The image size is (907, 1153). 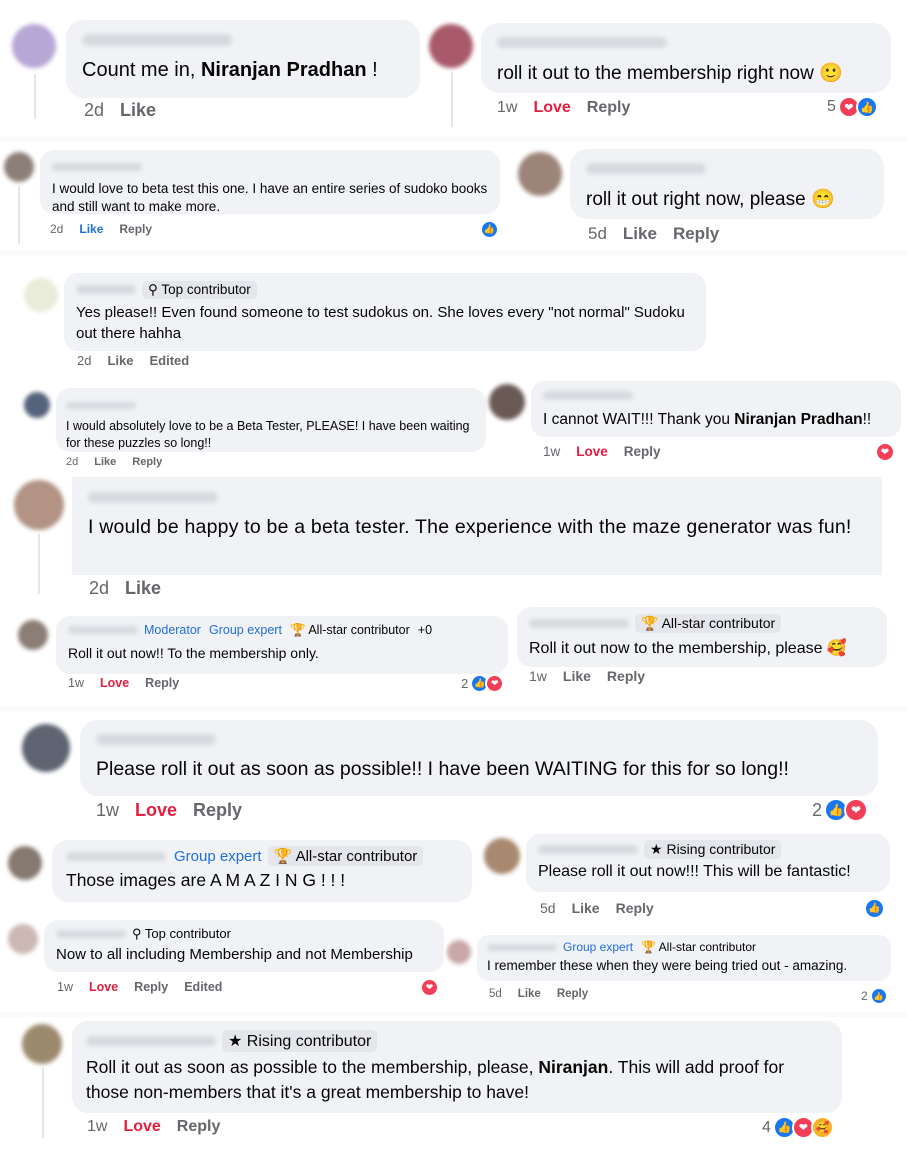 I want to click on reaction-summary: 5 ❤ 👍, so click(x=852, y=107).